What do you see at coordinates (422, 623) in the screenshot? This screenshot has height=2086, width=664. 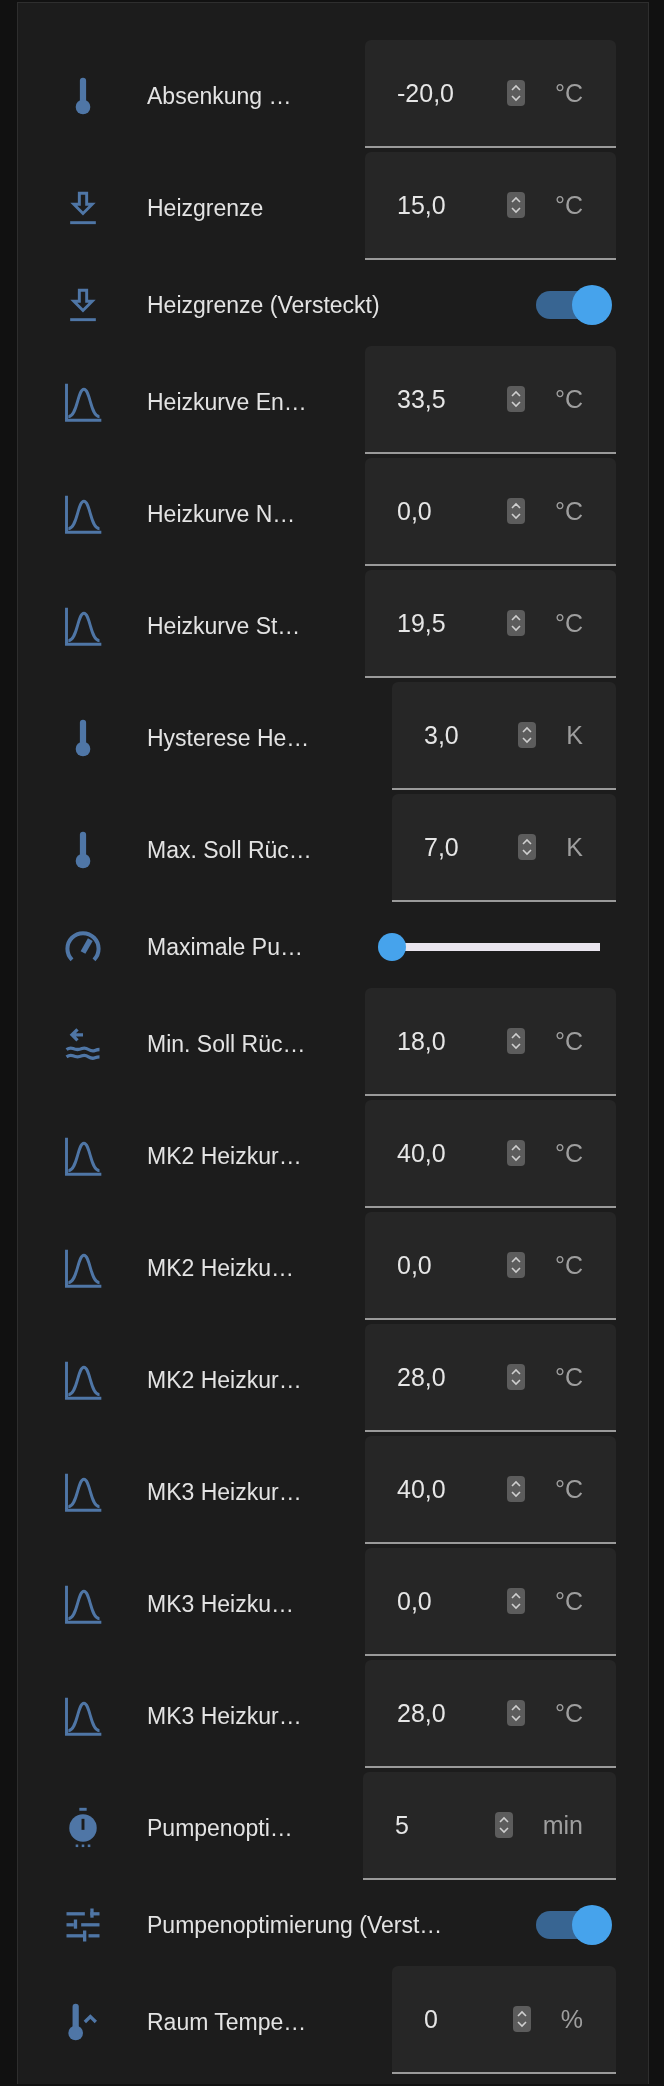 I see `field-value: 19,5` at bounding box center [422, 623].